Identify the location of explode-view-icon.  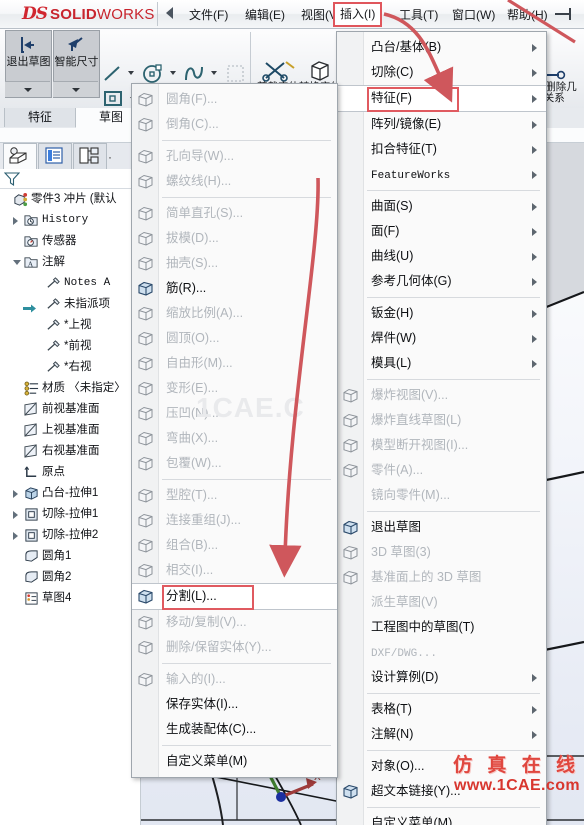
(350, 395).